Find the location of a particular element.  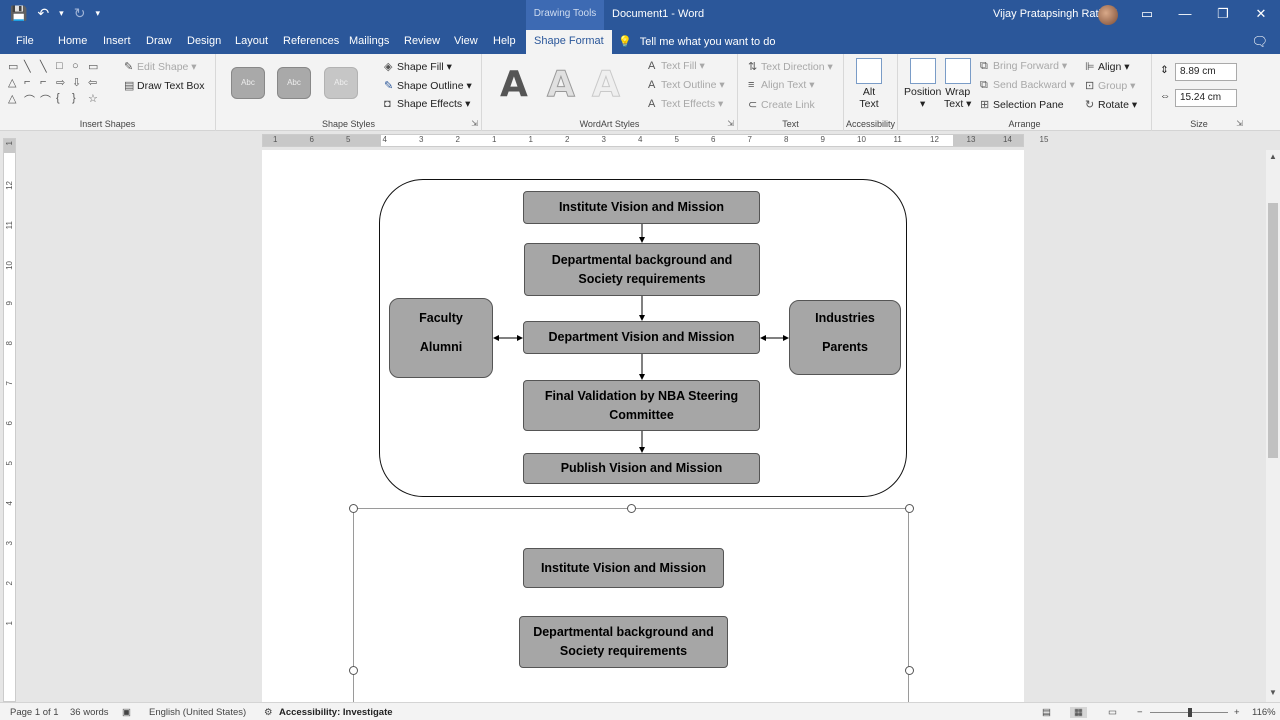

web-layout-icon: ▭ is located at coordinates (1112, 712).